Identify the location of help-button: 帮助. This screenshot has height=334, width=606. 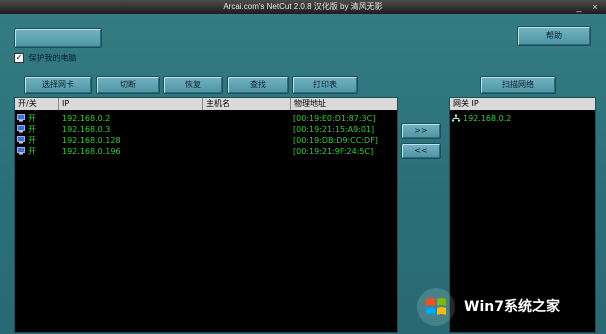
(554, 36).